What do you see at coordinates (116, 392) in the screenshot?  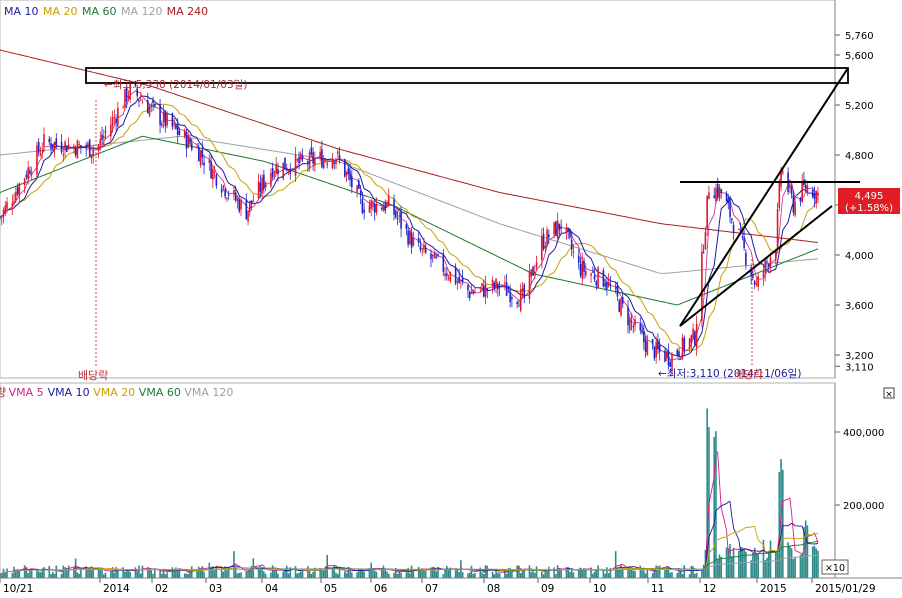 I see `volume-legend: 량 VMA 5 VMA 10 VMA 20 VMA 60 VMA 120` at bounding box center [116, 392].